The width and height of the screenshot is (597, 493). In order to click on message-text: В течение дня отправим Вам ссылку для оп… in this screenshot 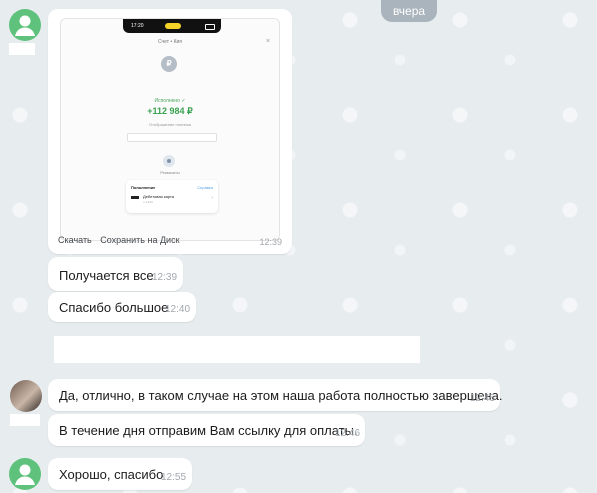, I will do `click(208, 430)`.